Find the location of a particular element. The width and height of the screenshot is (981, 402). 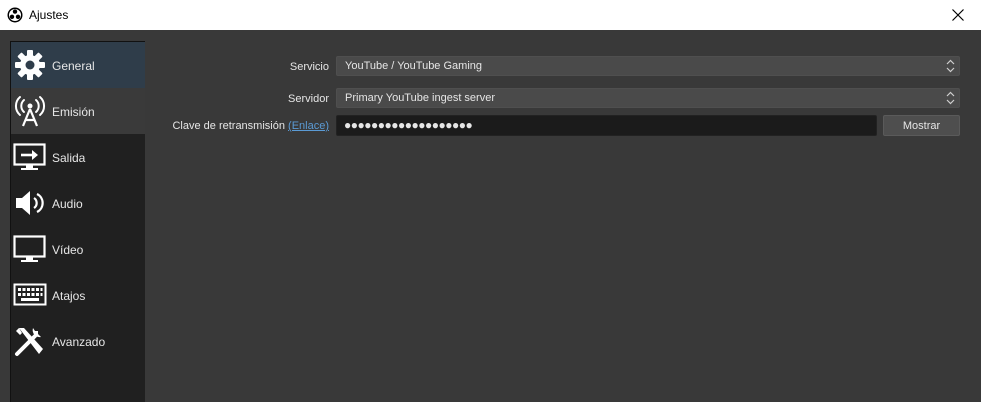

stream-key-label: Clave de retransmisión (Enlace) is located at coordinates (250, 126).